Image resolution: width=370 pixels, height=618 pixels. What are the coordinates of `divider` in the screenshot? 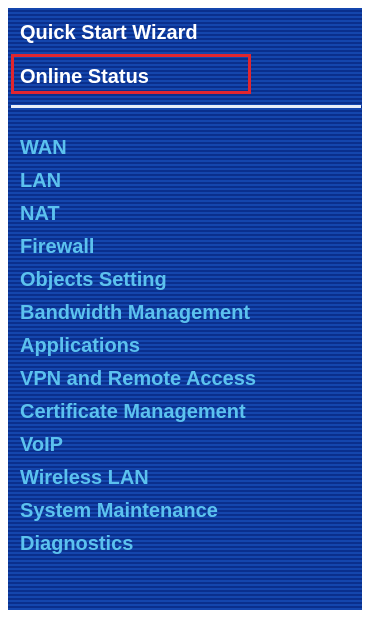 It's located at (186, 106).